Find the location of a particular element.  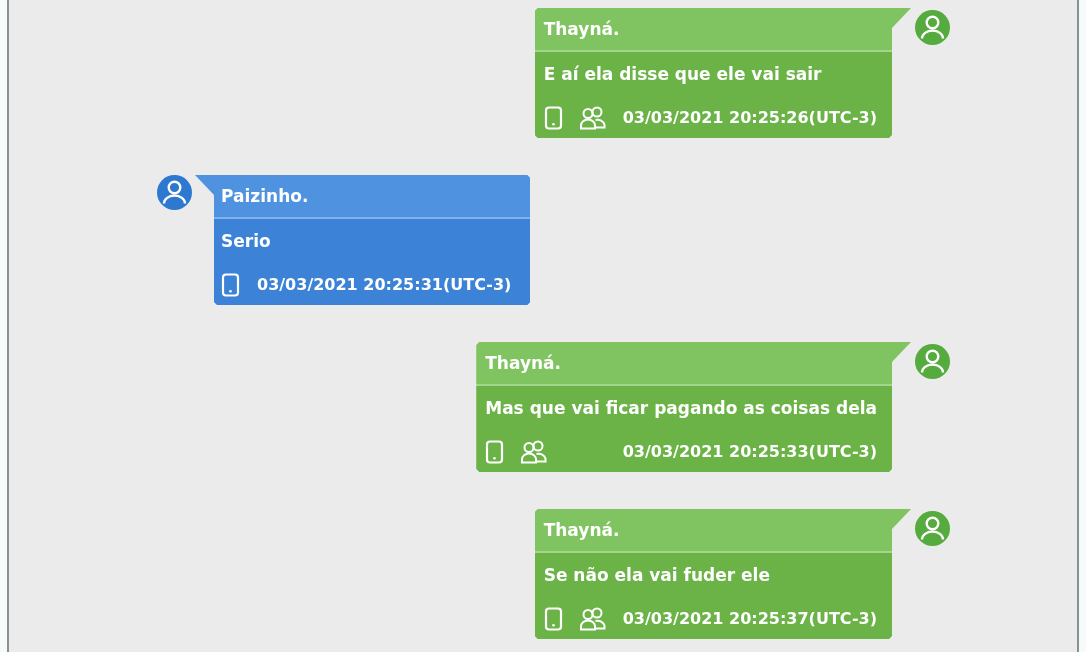

message-text: Serio is located at coordinates (246, 241).